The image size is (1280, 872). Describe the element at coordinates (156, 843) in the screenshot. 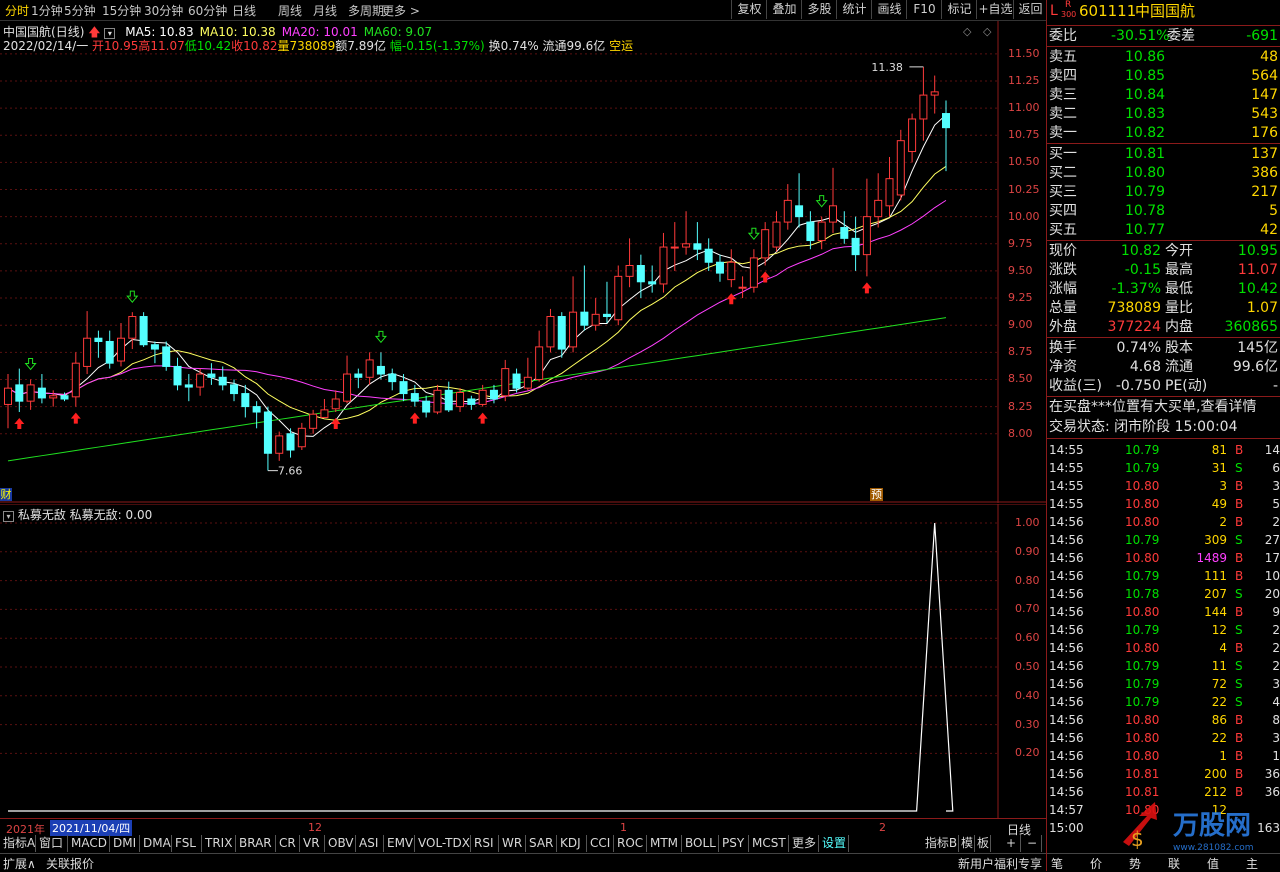

I see `indicator-tab-4: DMA` at that location.